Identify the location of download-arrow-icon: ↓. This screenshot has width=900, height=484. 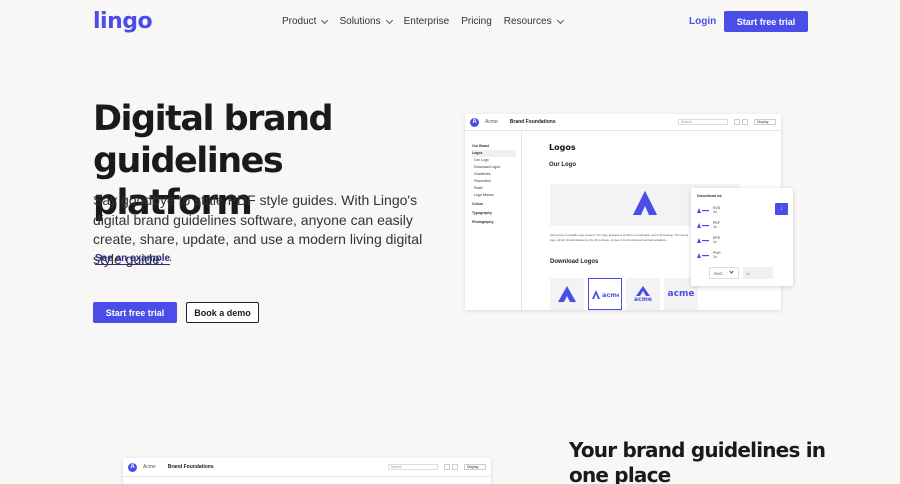
(781, 209).